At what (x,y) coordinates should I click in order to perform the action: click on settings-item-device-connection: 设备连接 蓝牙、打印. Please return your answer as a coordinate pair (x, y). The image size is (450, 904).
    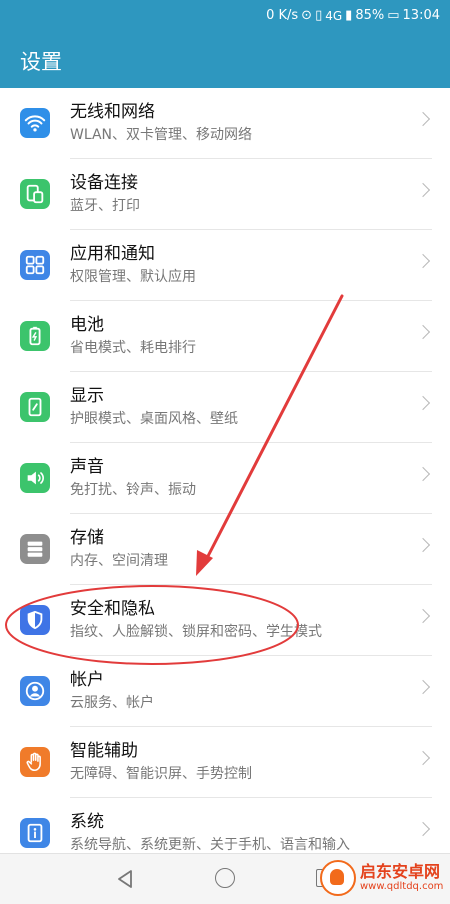
    Looking at the image, I should click on (225, 194).